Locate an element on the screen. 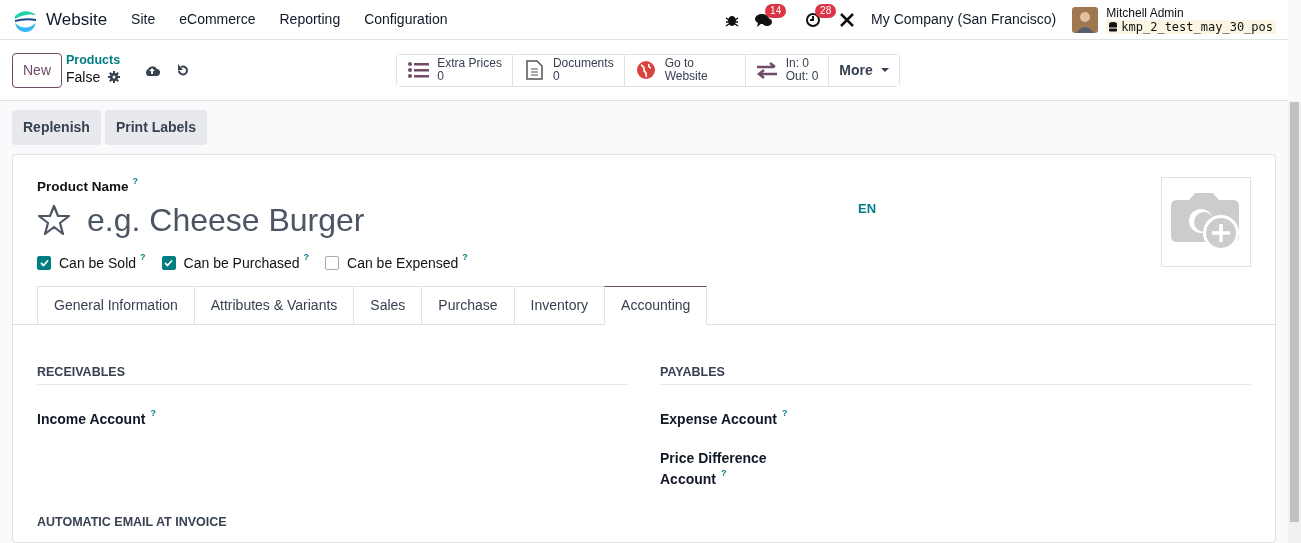 The width and height of the screenshot is (1301, 543). list-icon is located at coordinates (418, 70).